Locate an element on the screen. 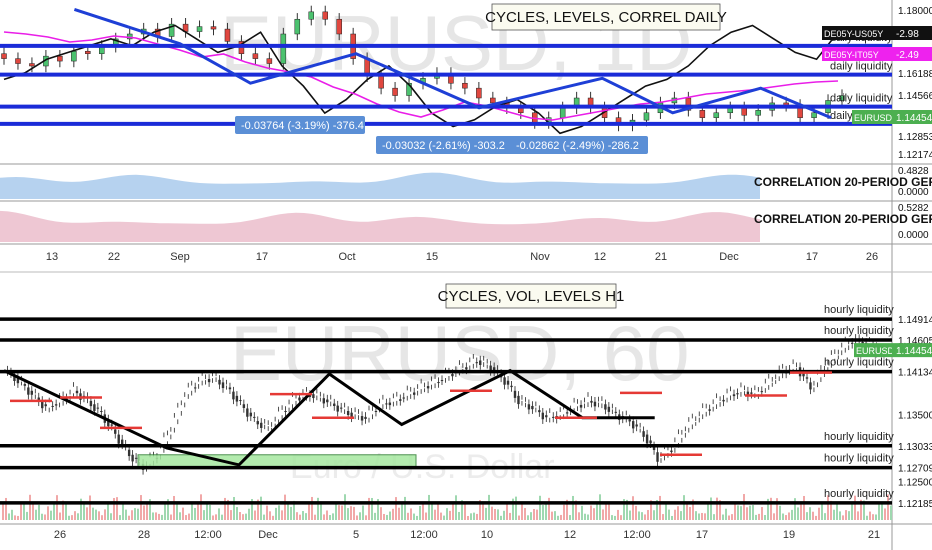 Image resolution: width=932 pixels, height=550 pixels. correlation-axis-zero: 0.0000 is located at coordinates (913, 192).